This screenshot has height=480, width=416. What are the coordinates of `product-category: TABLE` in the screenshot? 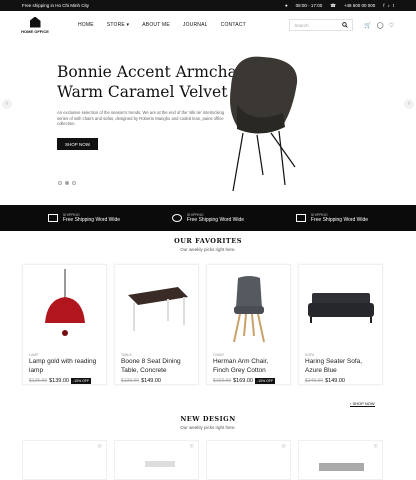 It's located at (126, 355).